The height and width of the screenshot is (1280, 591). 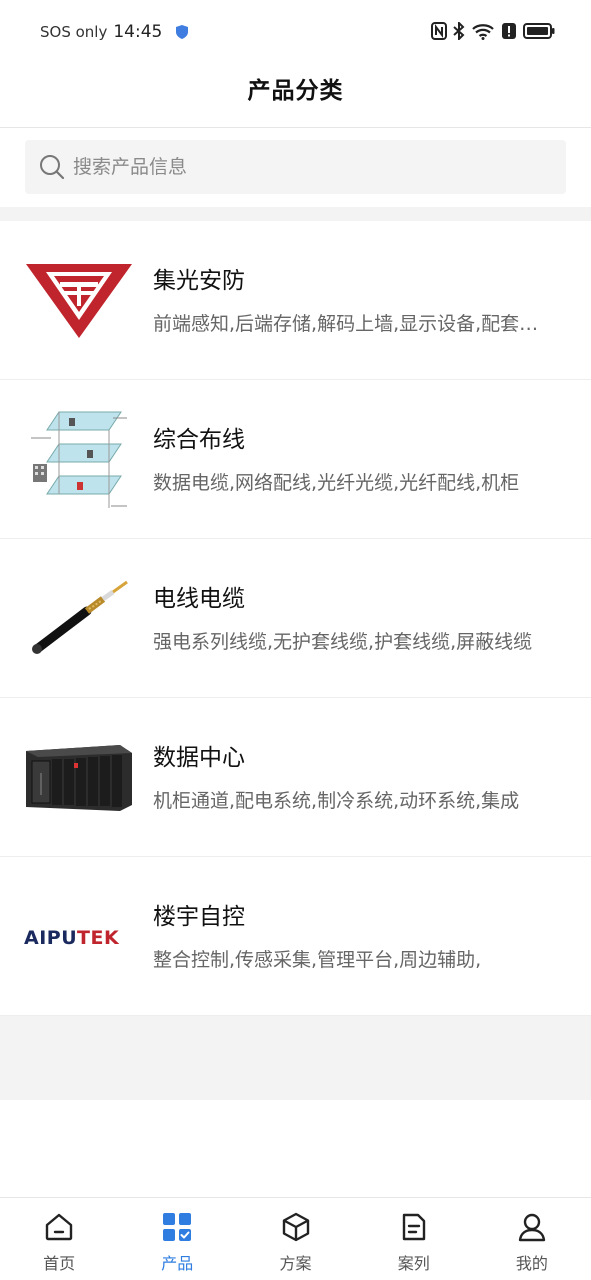 What do you see at coordinates (483, 32) in the screenshot?
I see `wifi-icon` at bounding box center [483, 32].